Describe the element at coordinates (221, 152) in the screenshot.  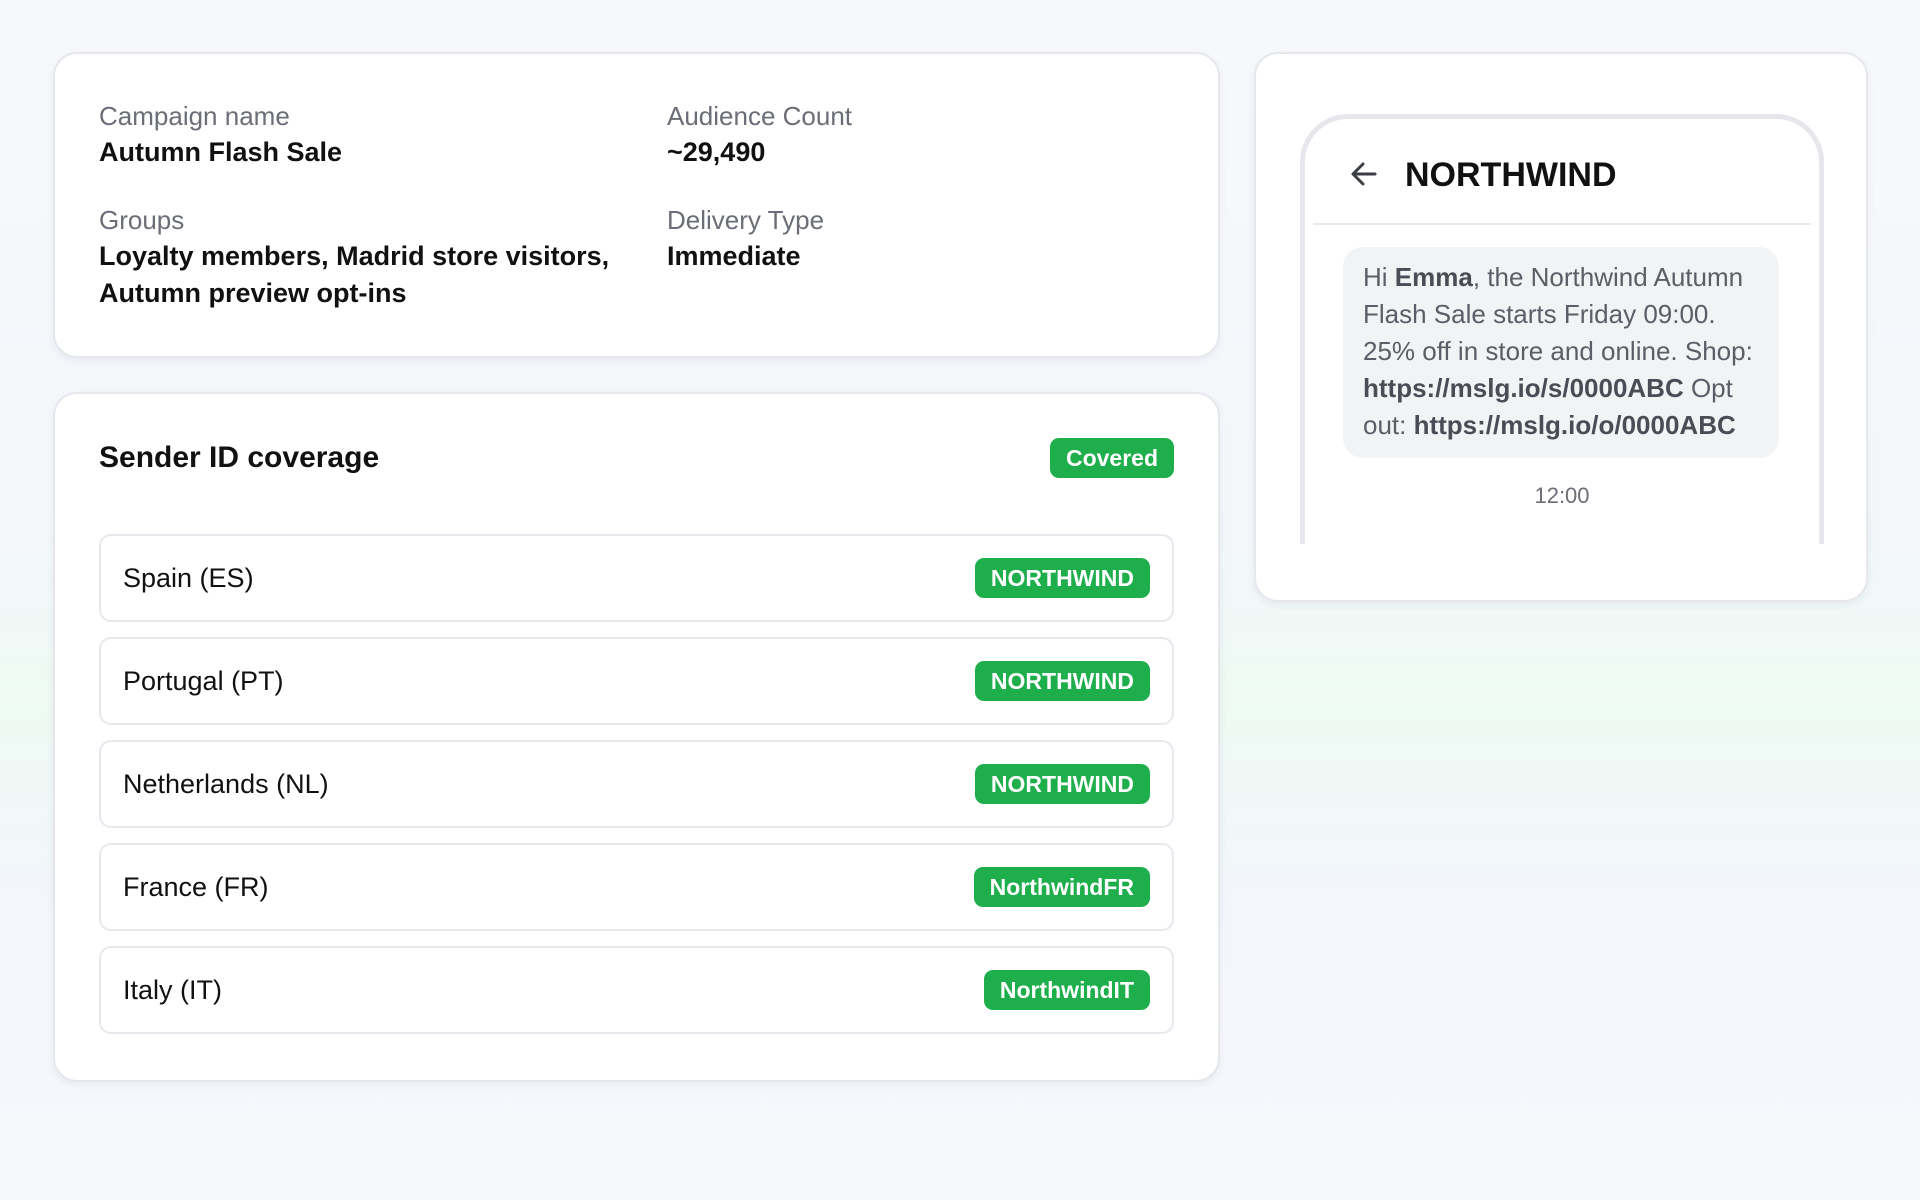
I see `campaign-name-value: Autumn Flash Sale` at that location.